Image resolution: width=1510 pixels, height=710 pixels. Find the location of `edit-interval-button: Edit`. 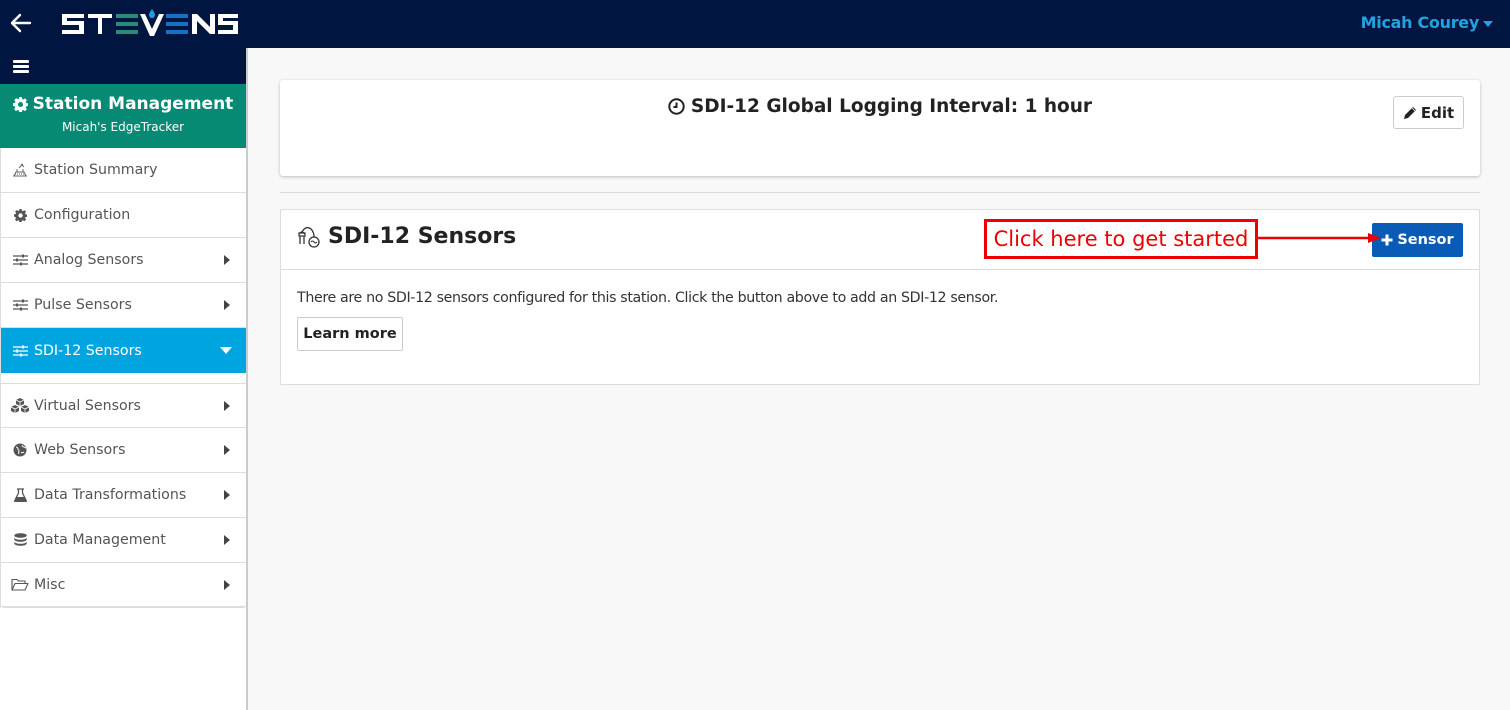

edit-interval-button: Edit is located at coordinates (1428, 112).